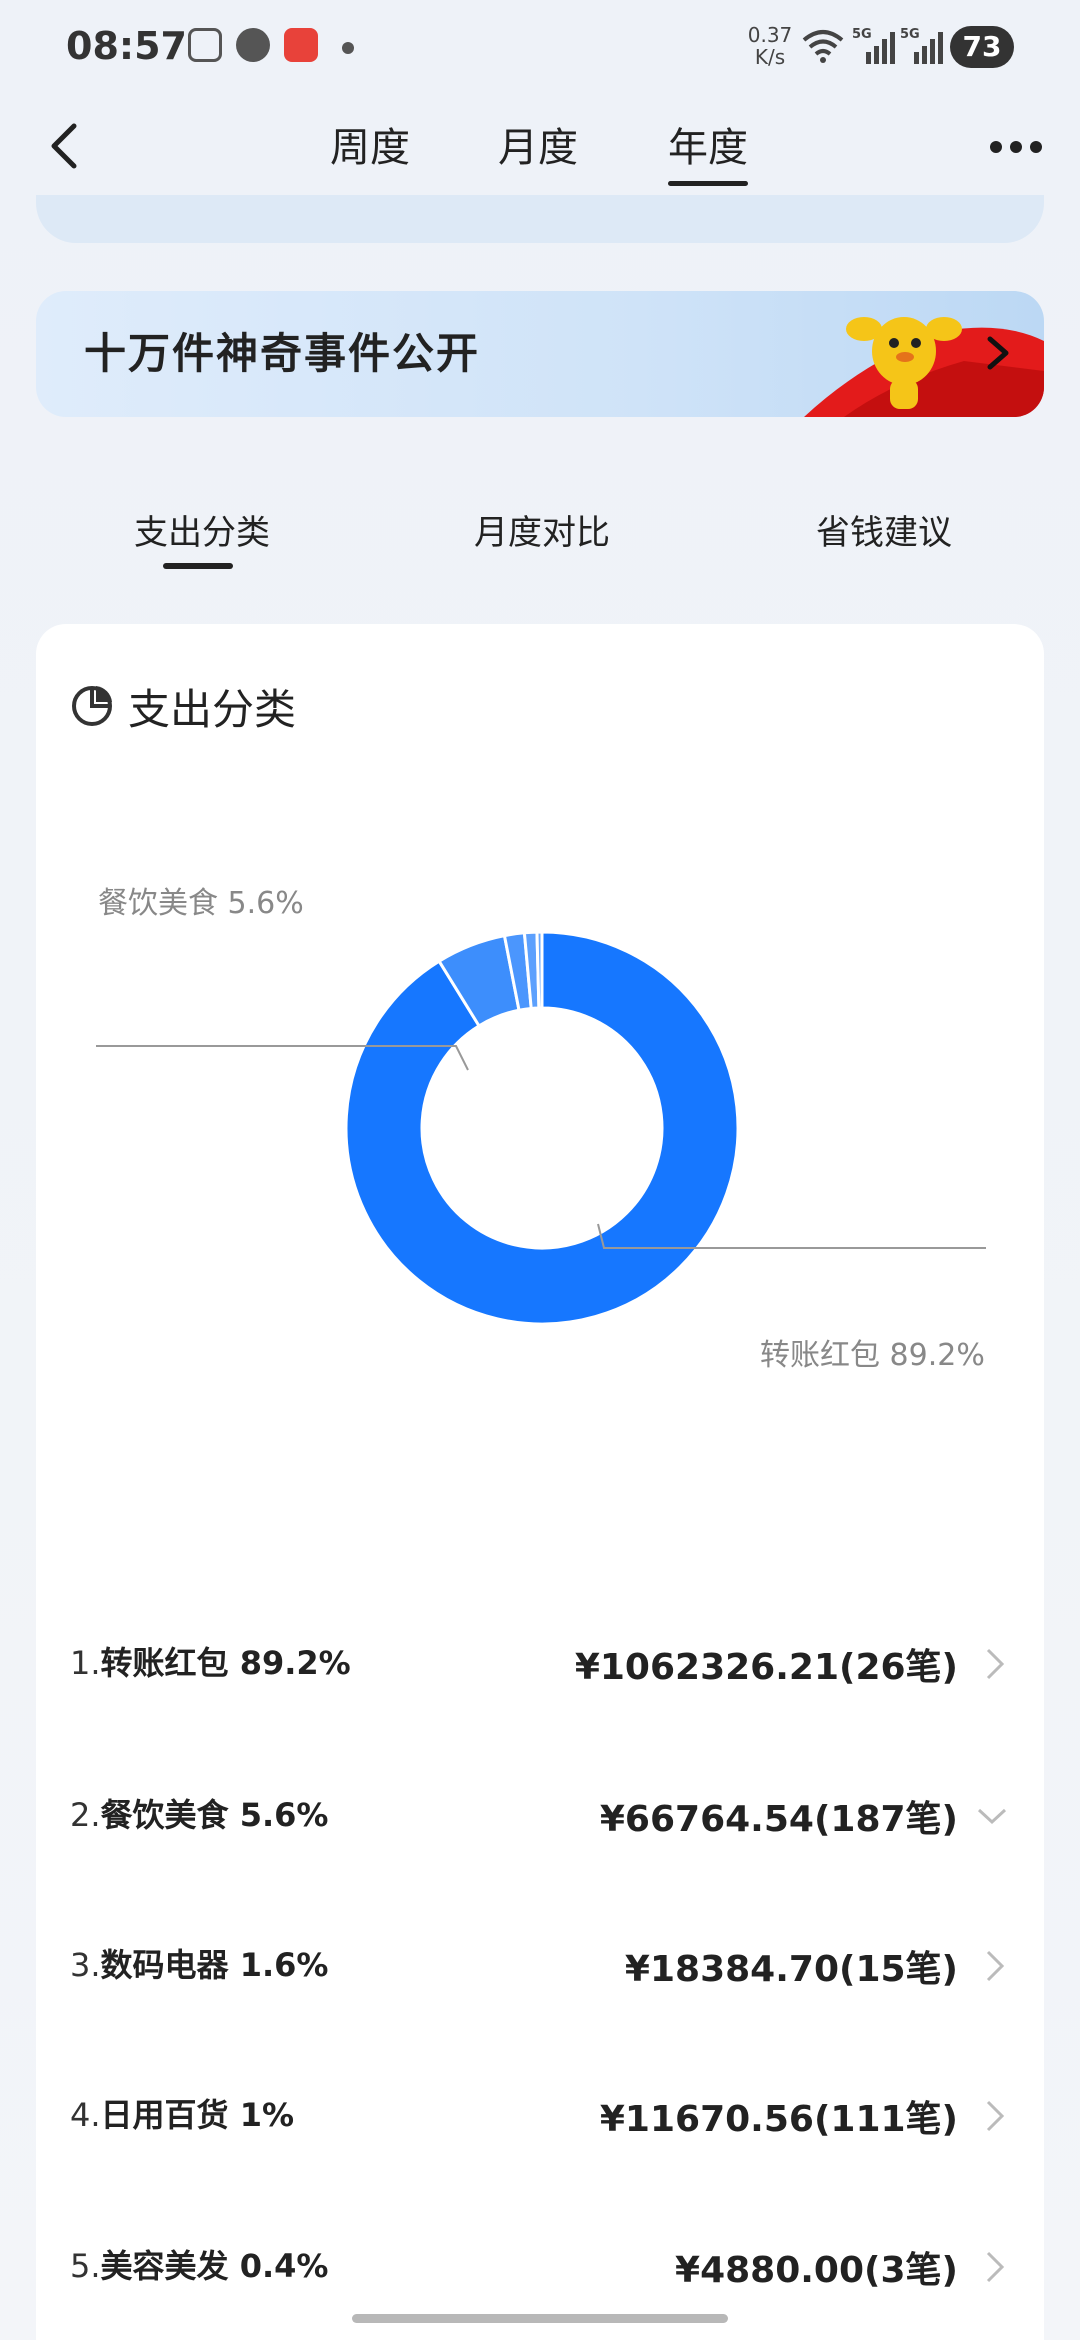  Describe the element at coordinates (348, 48) in the screenshot. I see `notification-dot-icon` at that location.